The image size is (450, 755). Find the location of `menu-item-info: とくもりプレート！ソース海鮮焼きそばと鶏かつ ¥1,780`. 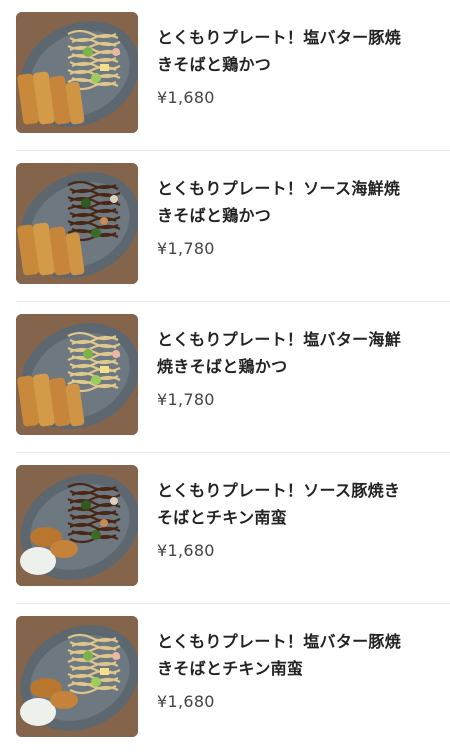

menu-item-info: とくもりプレート！ソース海鮮焼きそばと鶏かつ ¥1,780 is located at coordinates (282, 217).